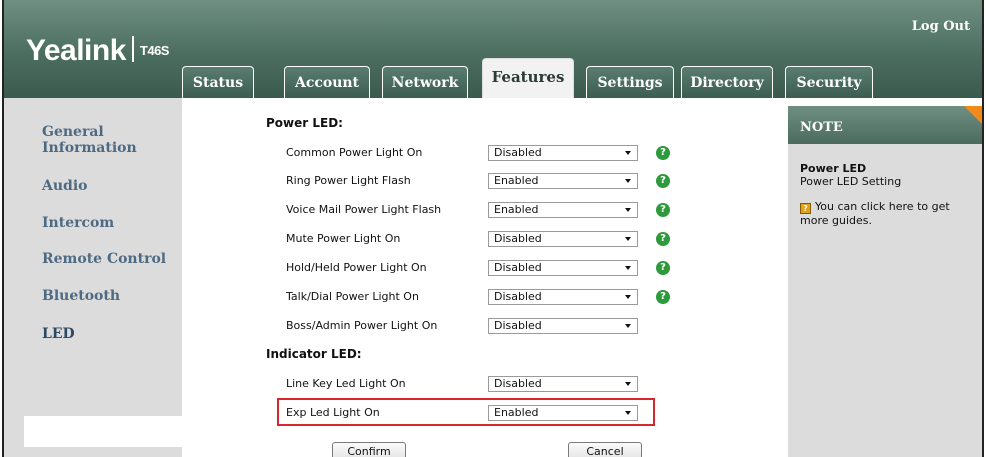 This screenshot has width=986, height=457. I want to click on tab-settings: Settings, so click(630, 82).